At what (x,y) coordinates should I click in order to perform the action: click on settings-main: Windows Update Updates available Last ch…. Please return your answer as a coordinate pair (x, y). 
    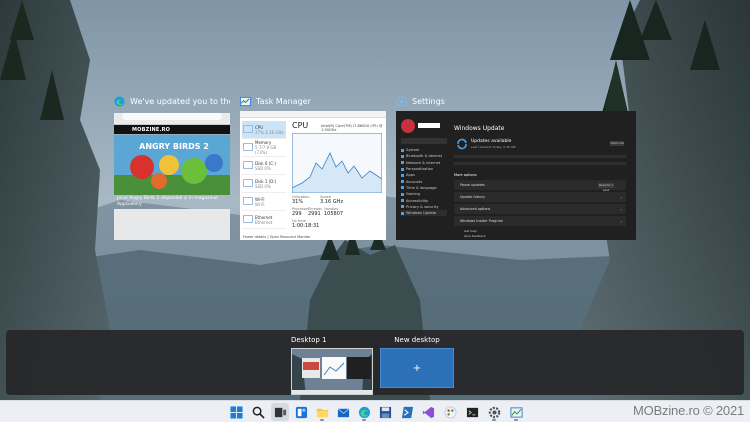
    Looking at the image, I should click on (540, 175).